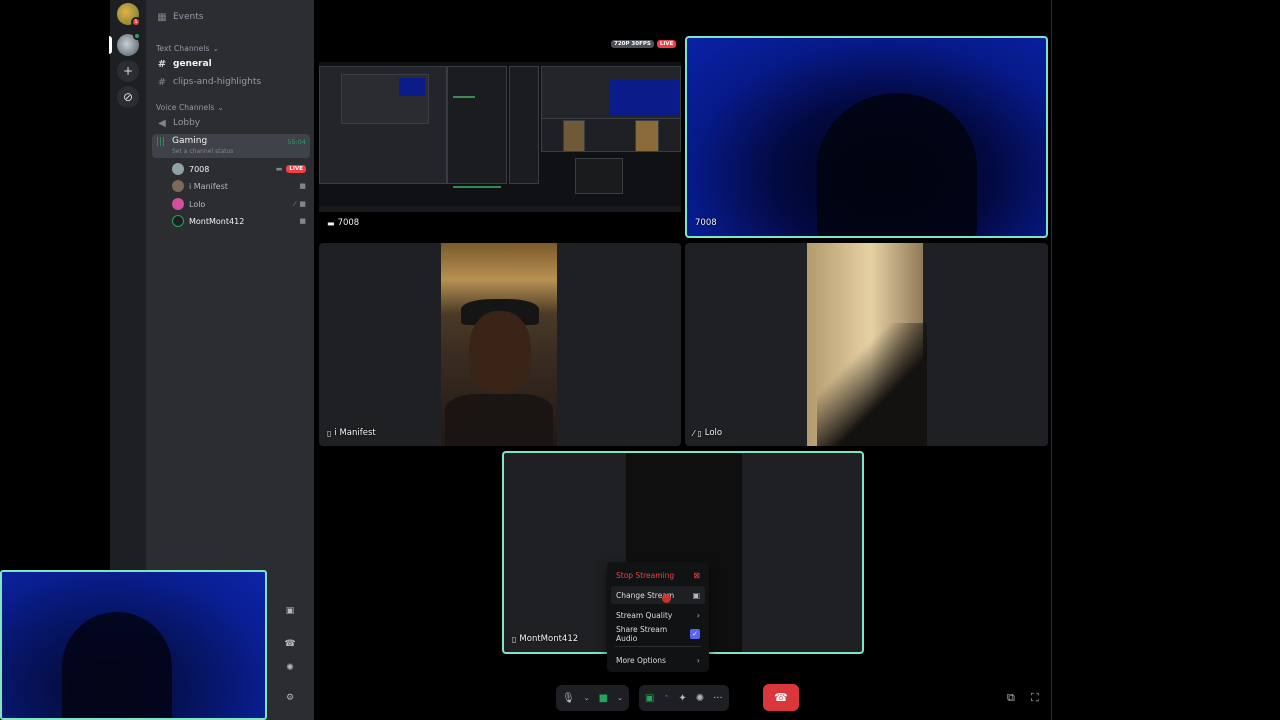 The height and width of the screenshot is (720, 1280). What do you see at coordinates (696, 595) in the screenshot?
I see `change-stream-icon: ▣` at bounding box center [696, 595].